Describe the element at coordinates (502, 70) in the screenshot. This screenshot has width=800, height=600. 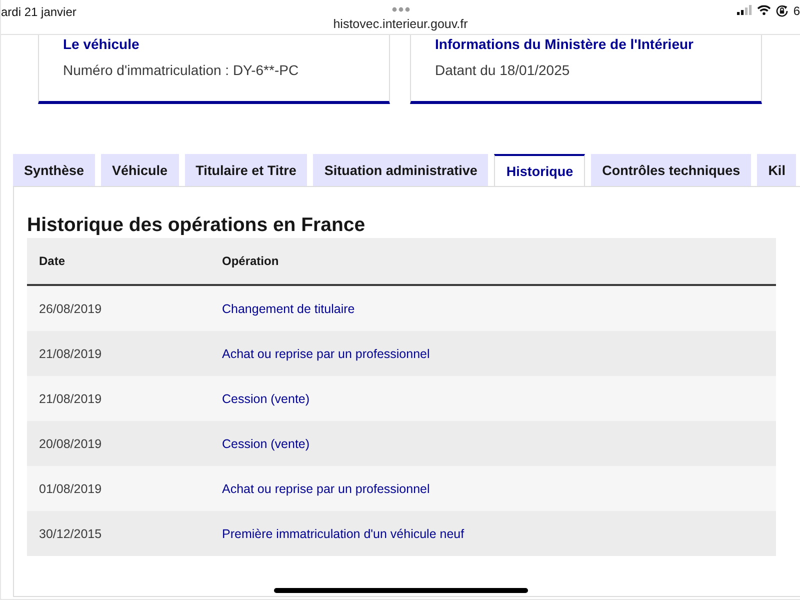
I see `card-text: Datant du 18/01/2025` at that location.